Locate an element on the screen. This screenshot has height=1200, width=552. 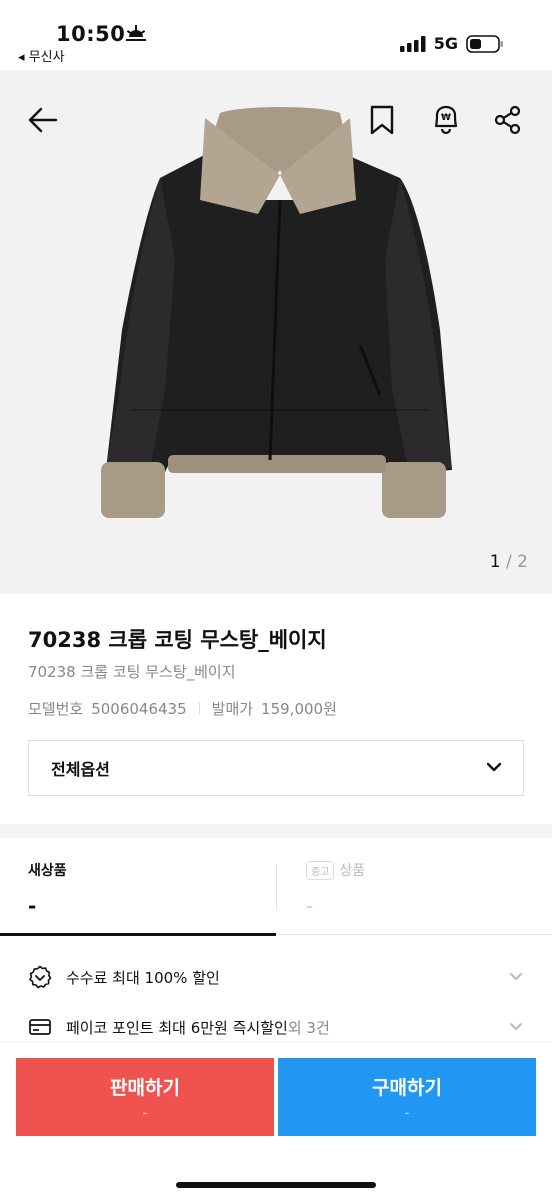
signal-icon is located at coordinates (412, 43).